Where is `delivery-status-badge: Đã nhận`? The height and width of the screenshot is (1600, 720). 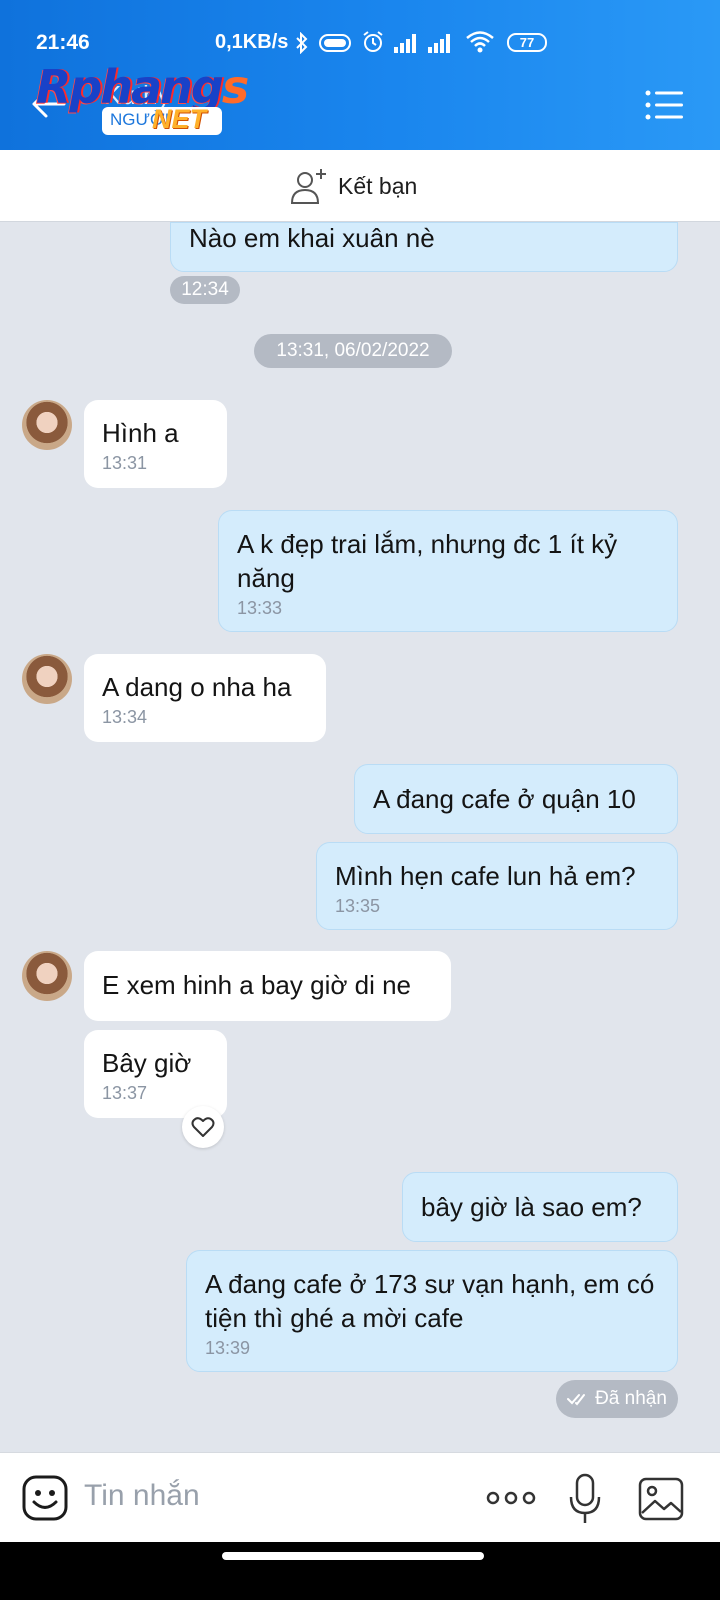
delivery-status-badge: Đã nhận is located at coordinates (617, 1399).